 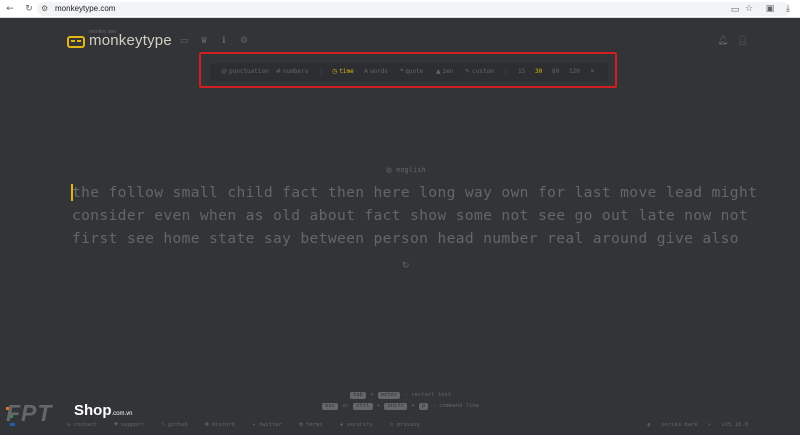 What do you see at coordinates (770, 9) in the screenshot?
I see `puzzle-icon: ▣` at bounding box center [770, 9].